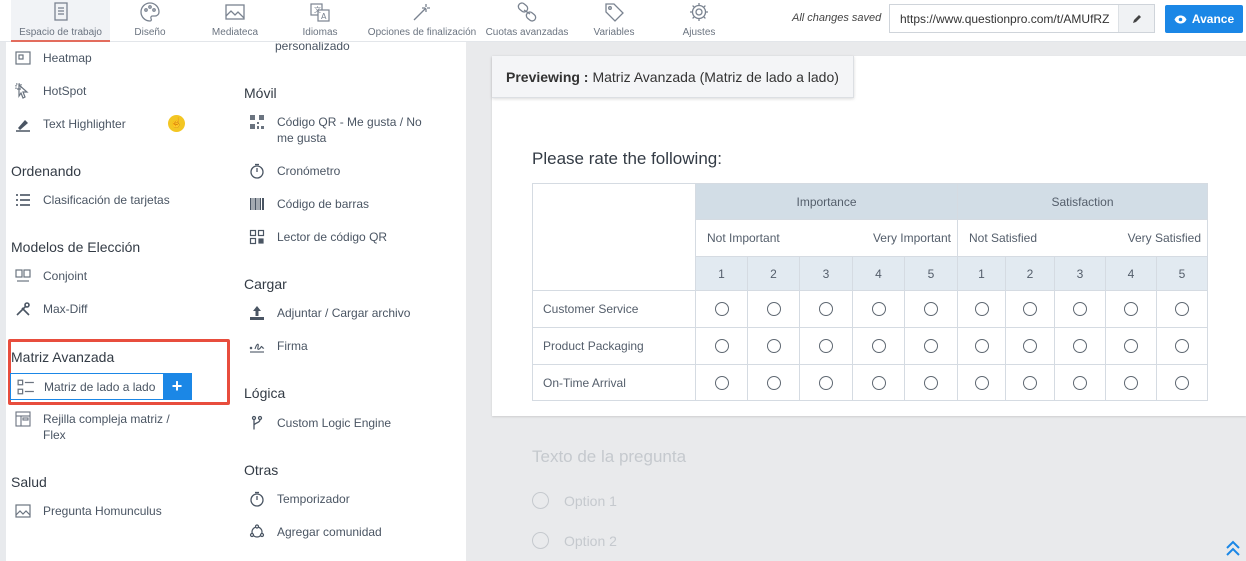 This screenshot has width=1246, height=561. Describe the element at coordinates (26, 387) in the screenshot. I see `matrix-sliders-icon` at that location.